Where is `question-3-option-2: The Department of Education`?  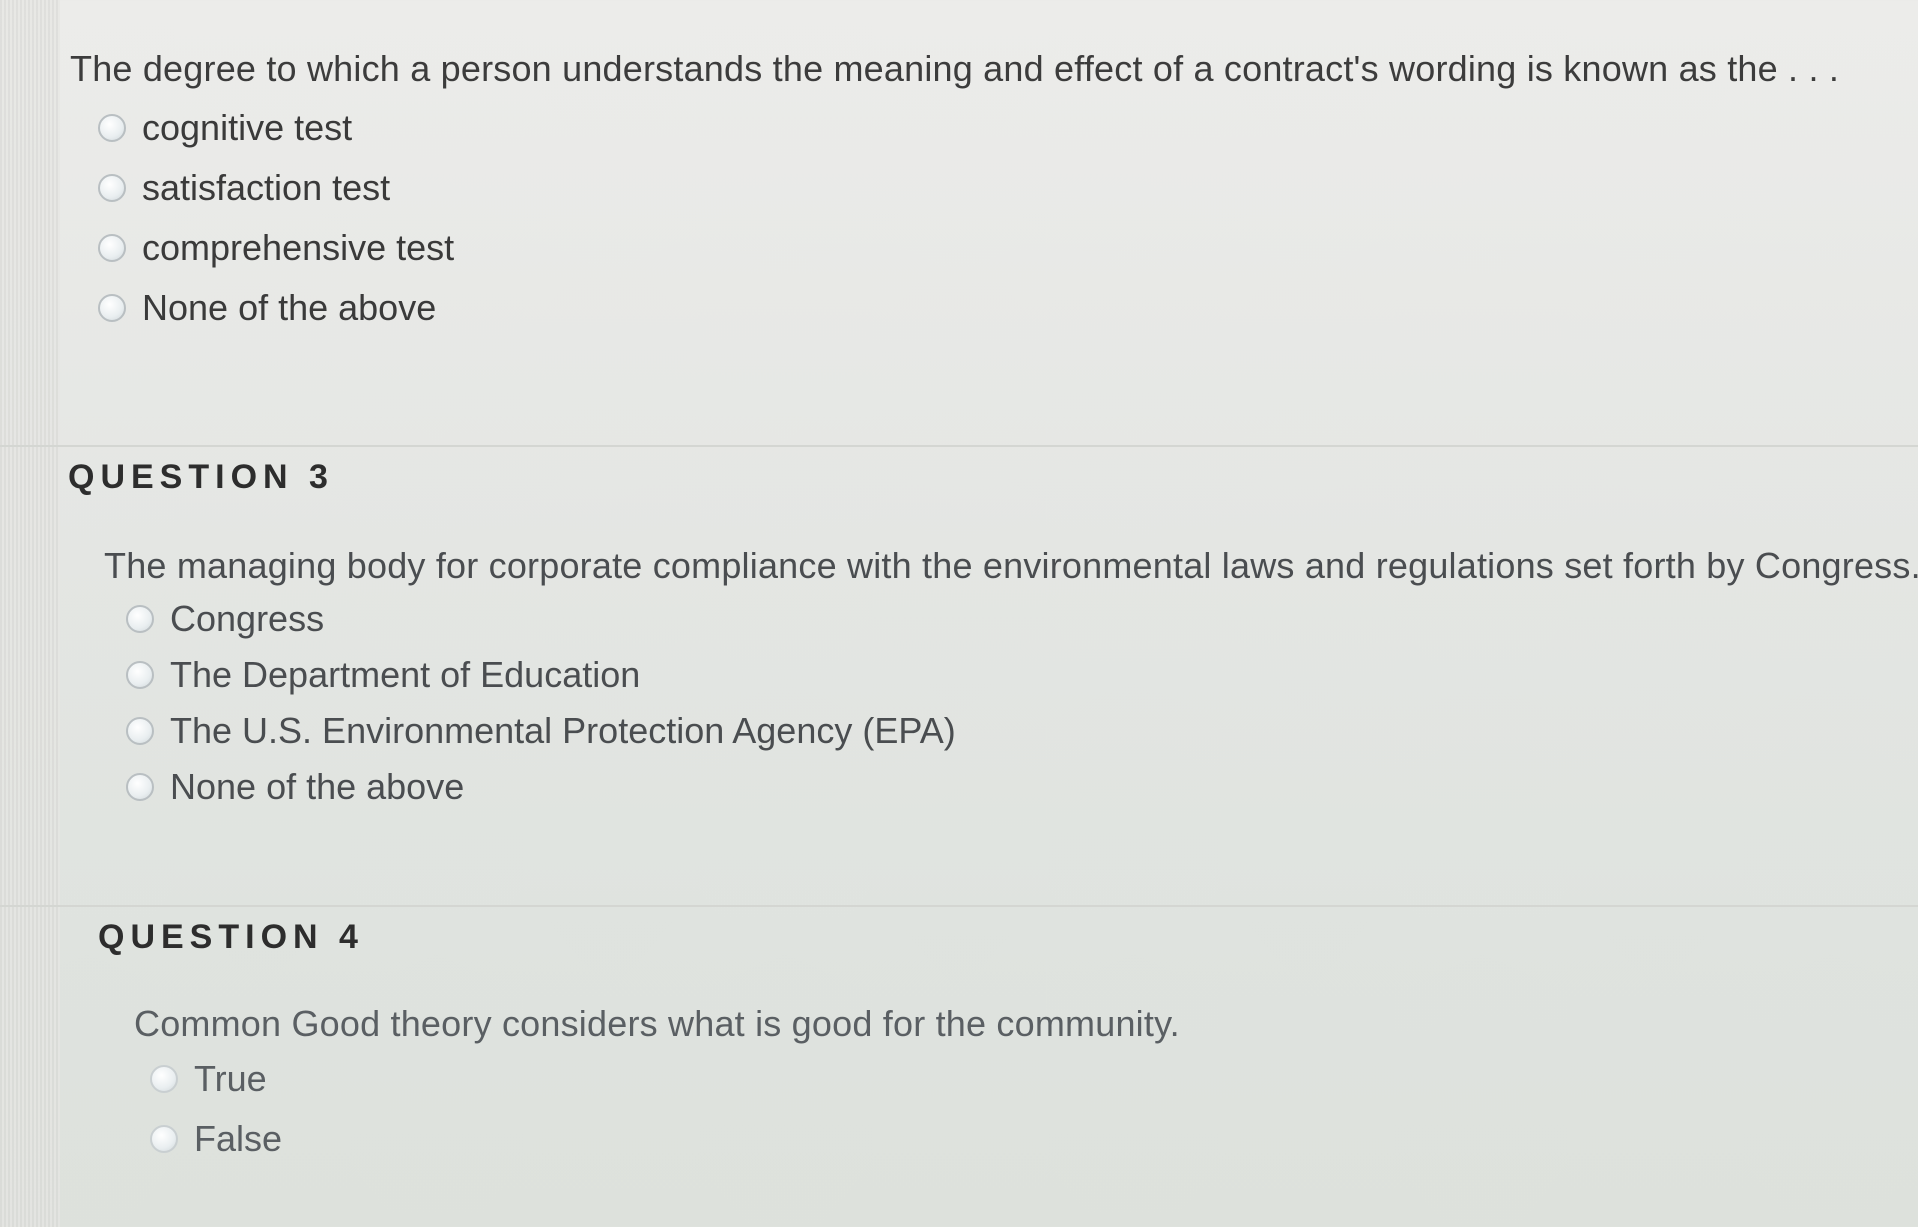 question-3-option-2: The Department of Education is located at coordinates (1022, 675).